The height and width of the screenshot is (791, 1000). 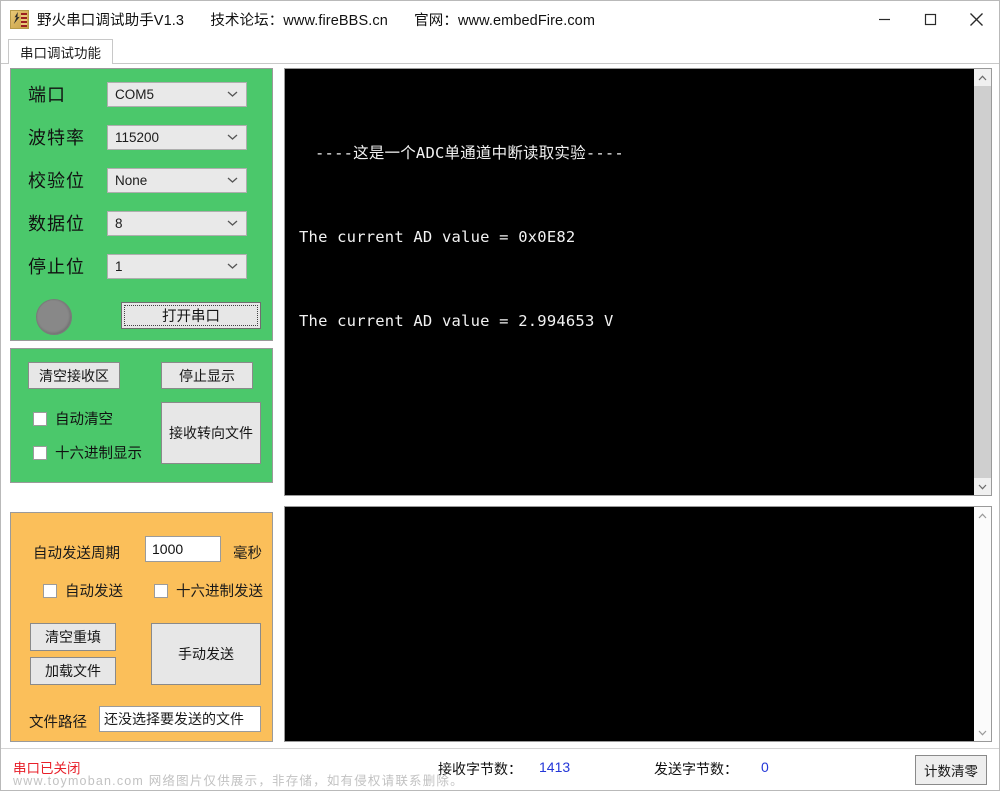 I want to click on clear-refill-label: 清空重填, so click(x=73, y=637).